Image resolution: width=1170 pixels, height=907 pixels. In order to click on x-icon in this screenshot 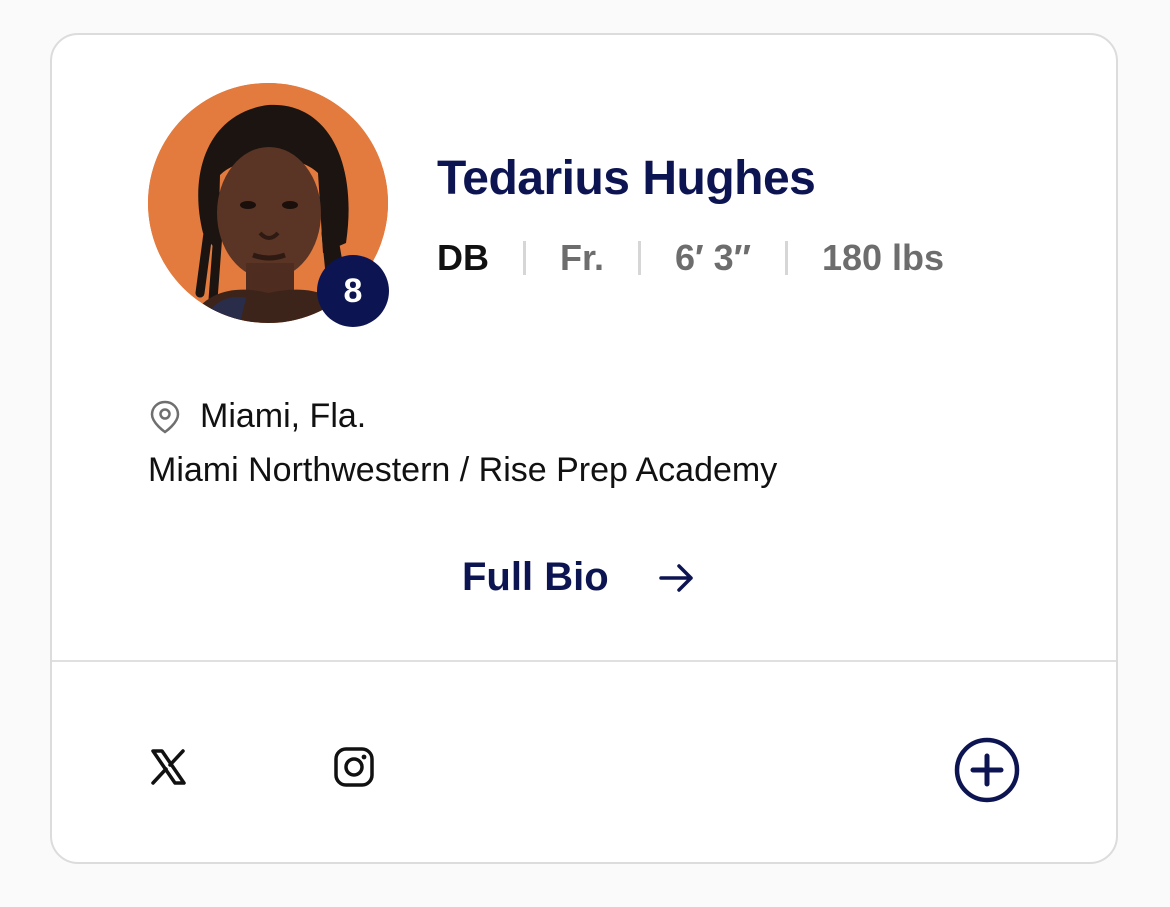, I will do `click(168, 767)`.